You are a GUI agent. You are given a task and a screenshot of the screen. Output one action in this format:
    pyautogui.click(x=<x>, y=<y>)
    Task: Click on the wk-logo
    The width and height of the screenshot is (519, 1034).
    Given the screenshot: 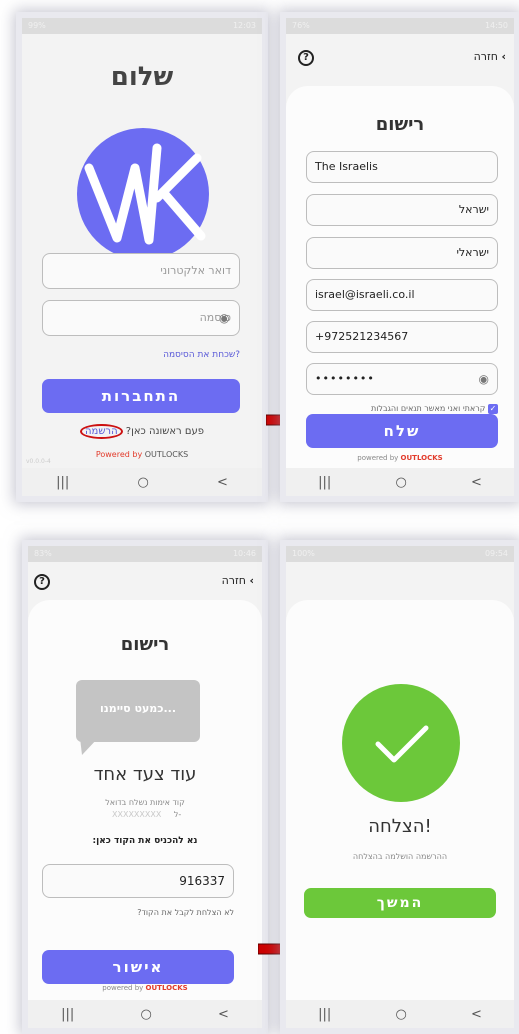 What is the action you would take?
    pyautogui.click(x=143, y=194)
    